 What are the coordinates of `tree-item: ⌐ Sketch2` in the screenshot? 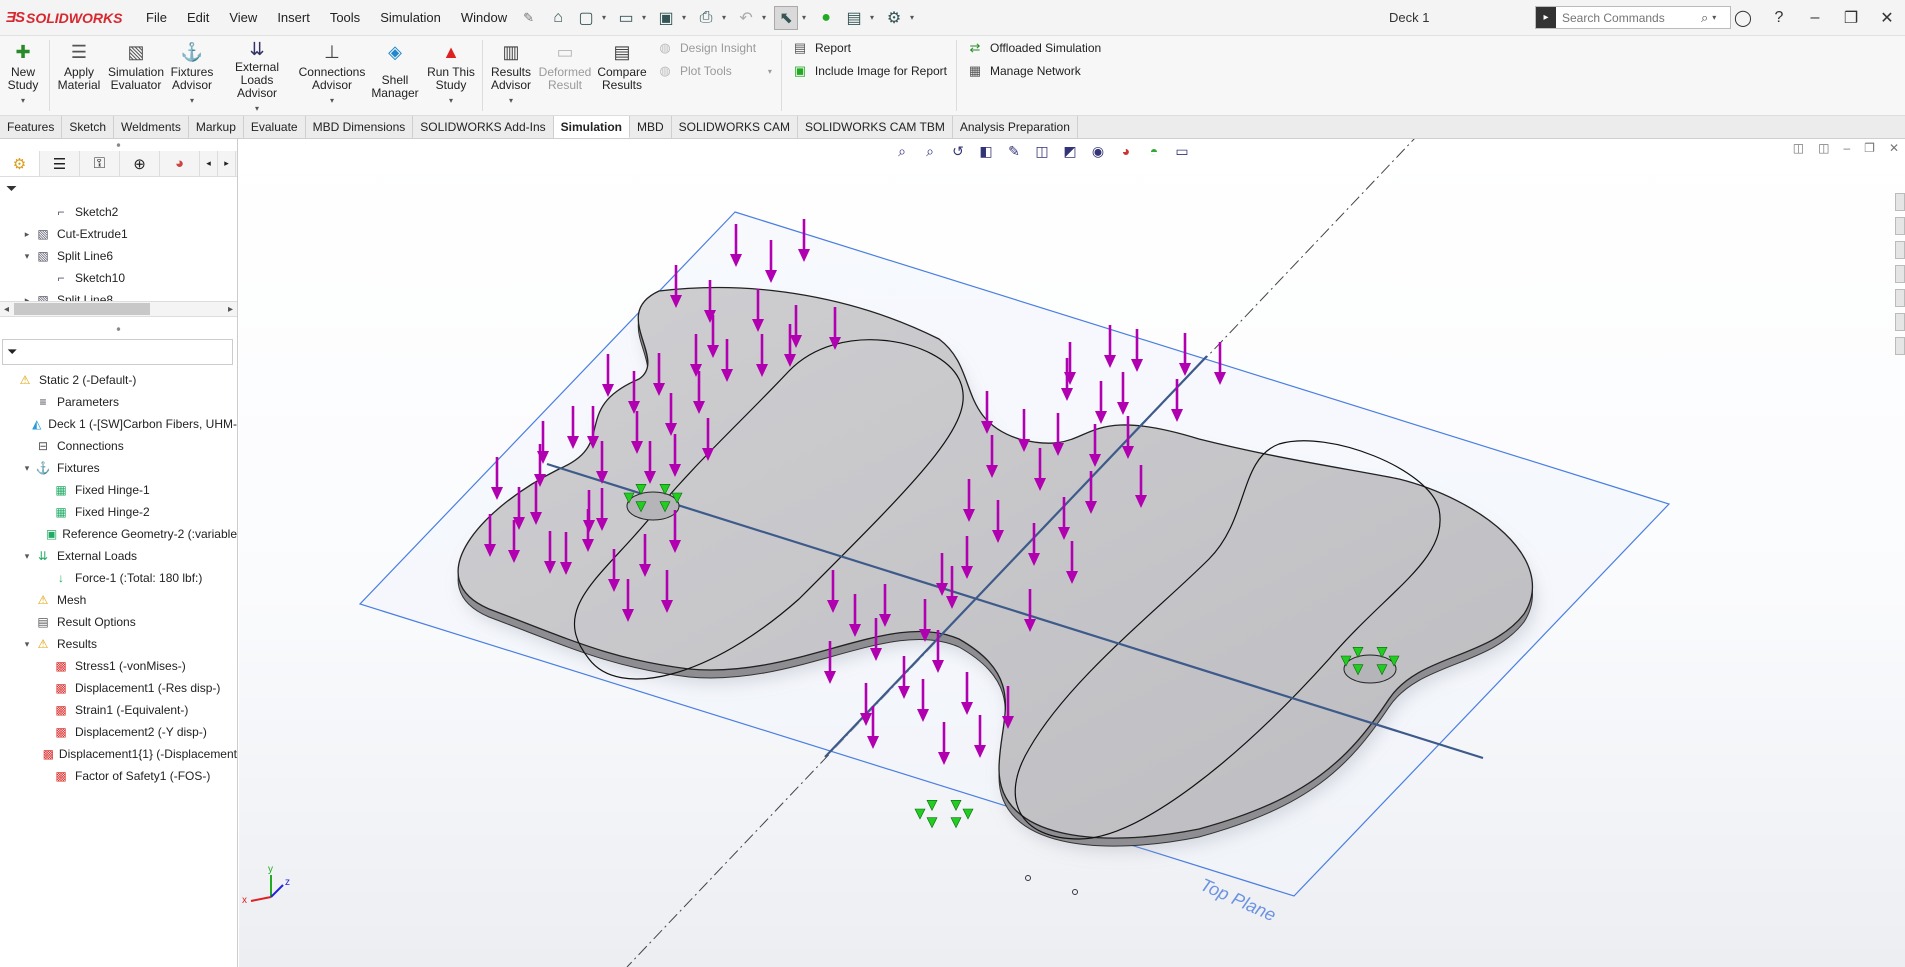 It's located at (118, 212).